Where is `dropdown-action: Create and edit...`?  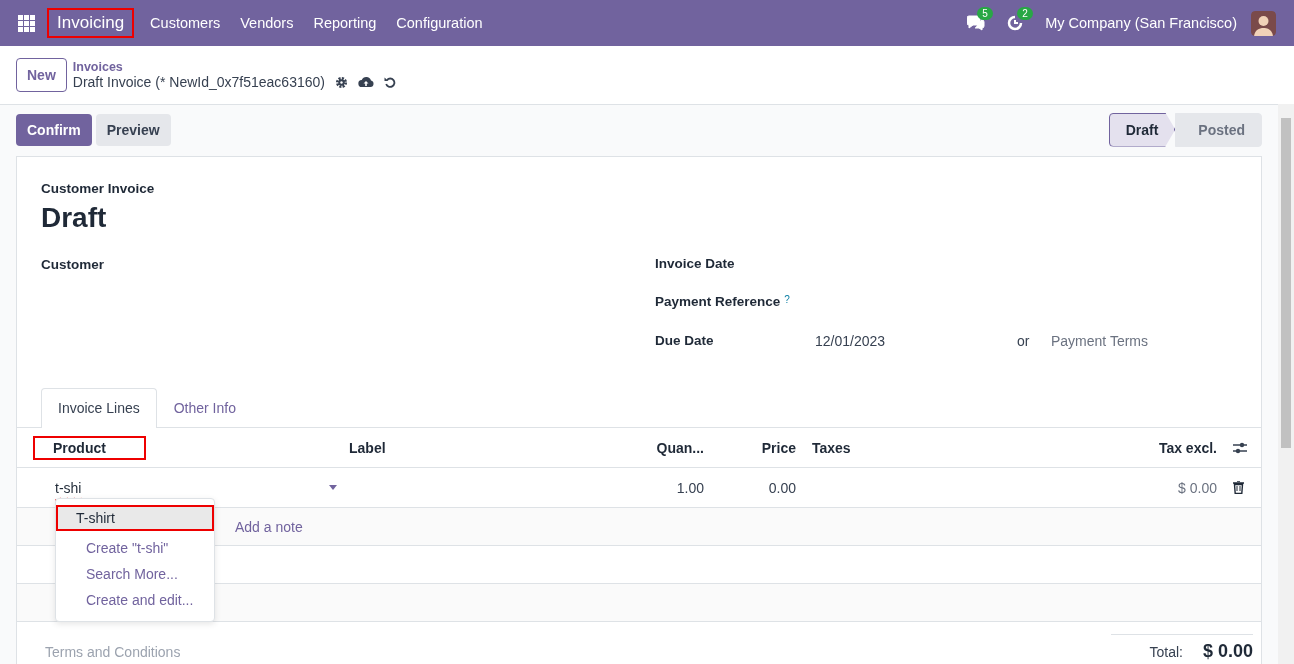
dropdown-action: Create and edit... is located at coordinates (135, 600).